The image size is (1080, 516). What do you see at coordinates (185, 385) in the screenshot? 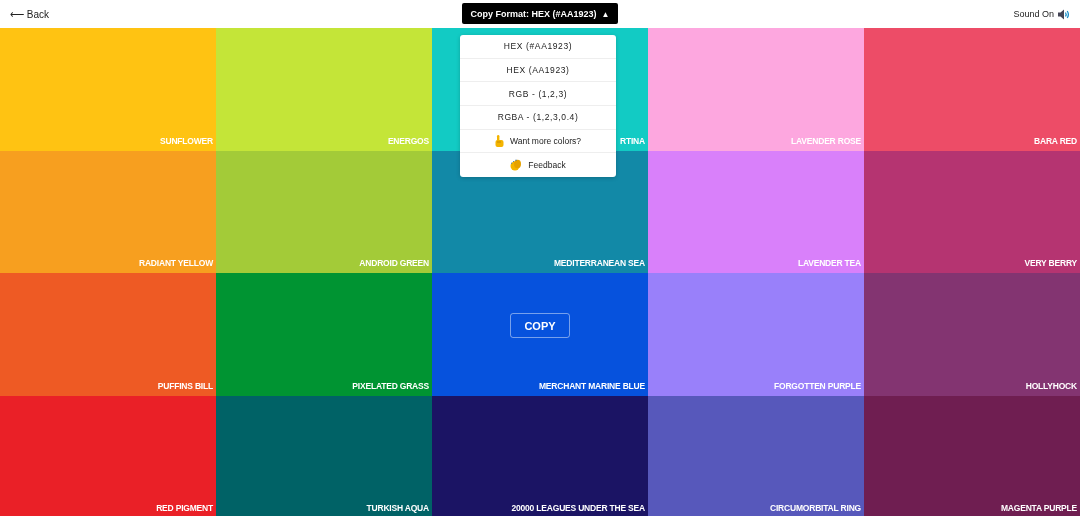
I see `color-name: PUFFINS BILL` at bounding box center [185, 385].